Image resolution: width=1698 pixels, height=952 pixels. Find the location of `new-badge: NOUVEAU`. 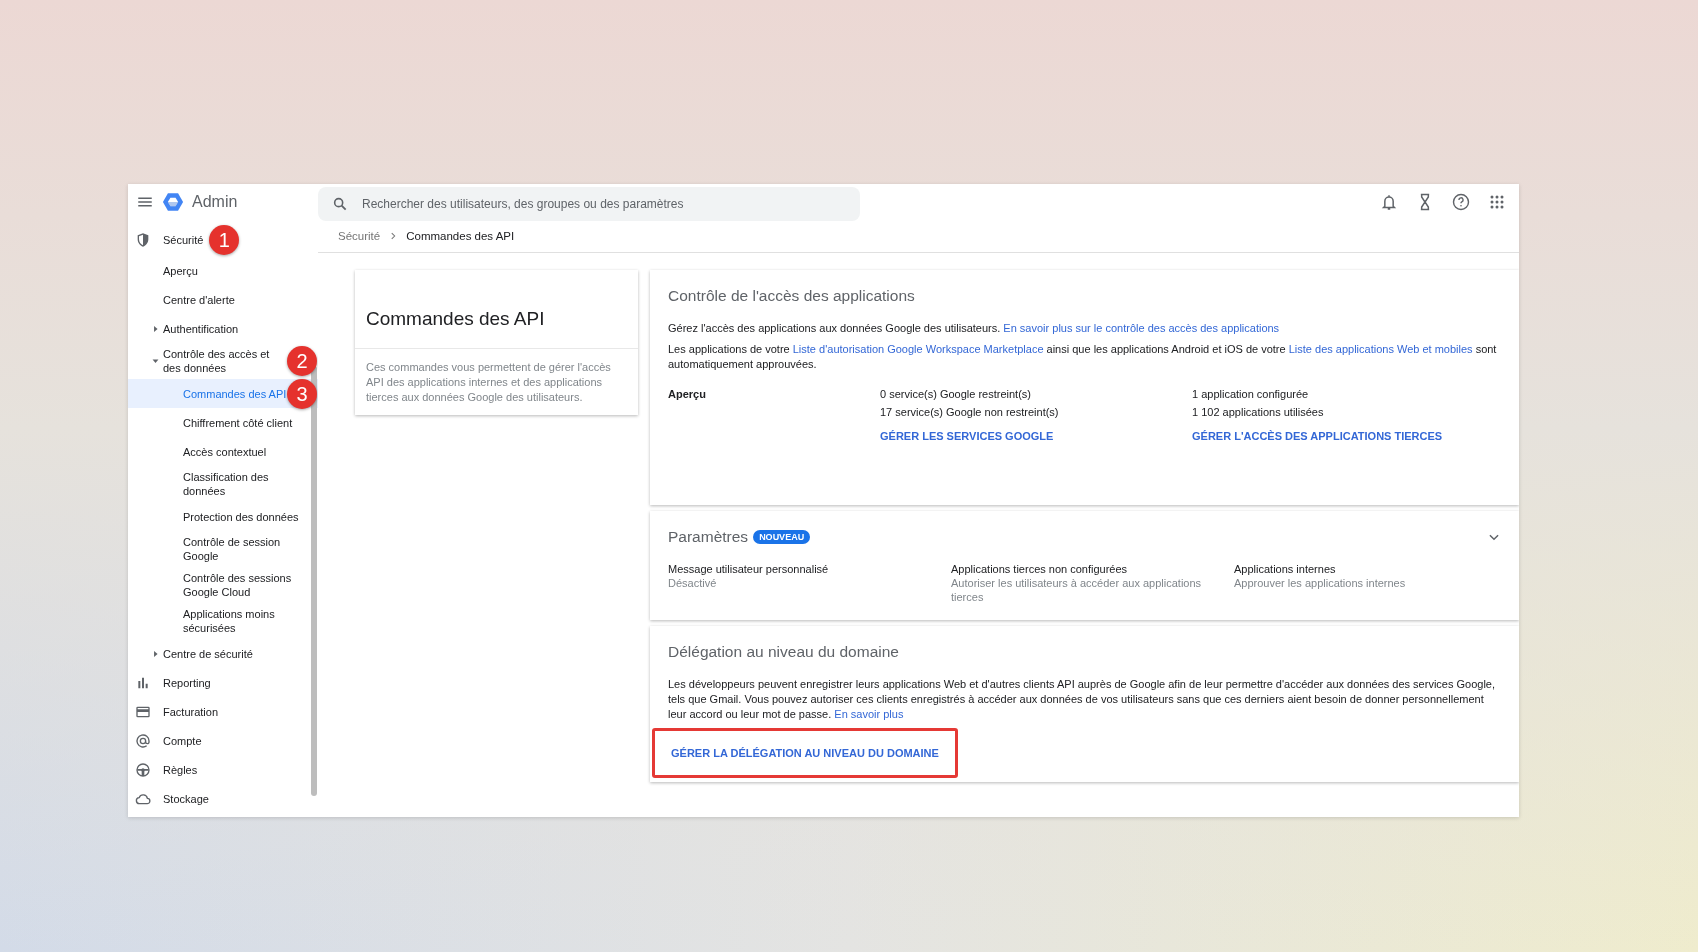

new-badge: NOUVEAU is located at coordinates (782, 537).